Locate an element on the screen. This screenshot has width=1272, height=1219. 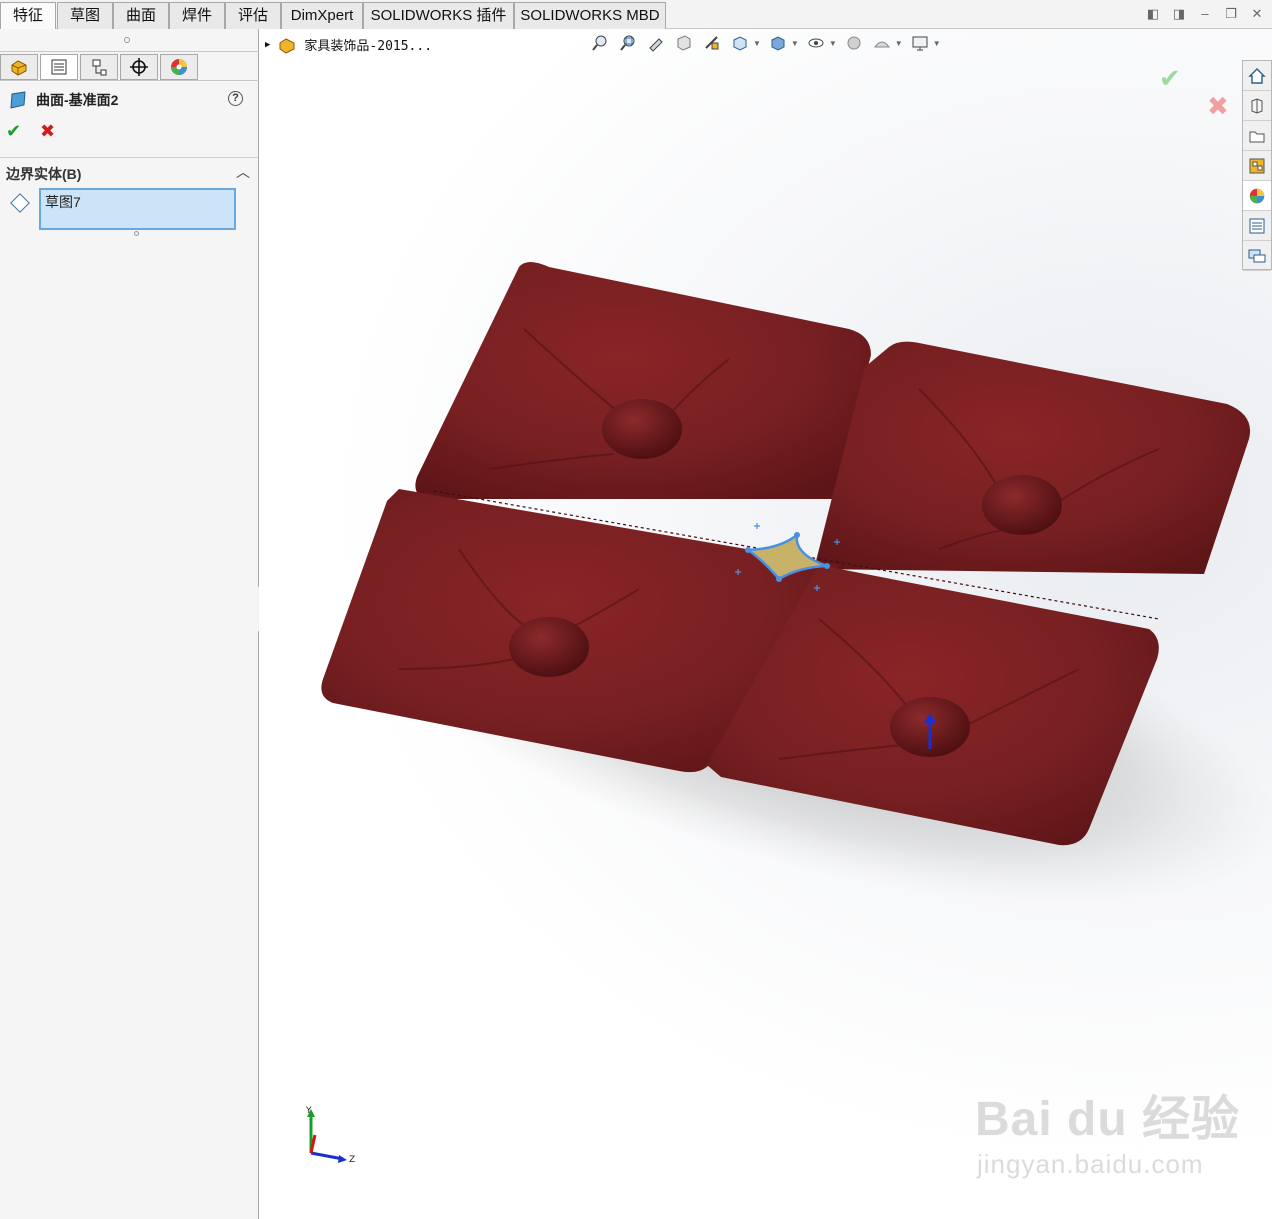
parts-library-icon is located at coordinates (1257, 105).